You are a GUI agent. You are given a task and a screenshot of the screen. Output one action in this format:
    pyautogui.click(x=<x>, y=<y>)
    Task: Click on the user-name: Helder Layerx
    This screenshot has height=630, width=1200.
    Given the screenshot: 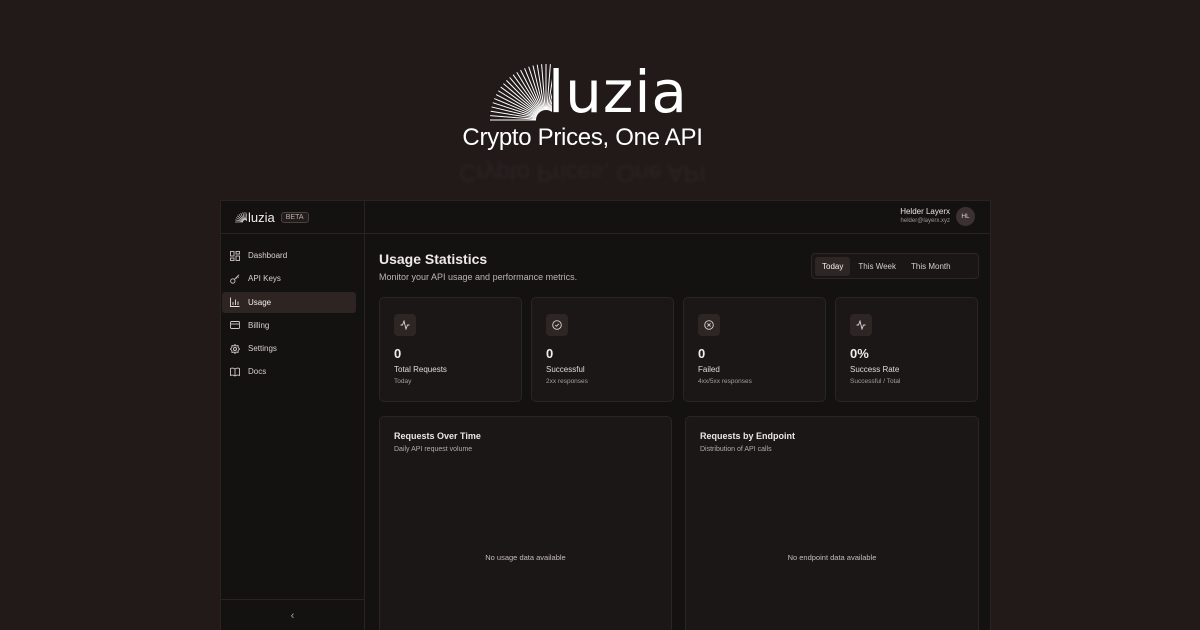 What is the action you would take?
    pyautogui.click(x=925, y=211)
    